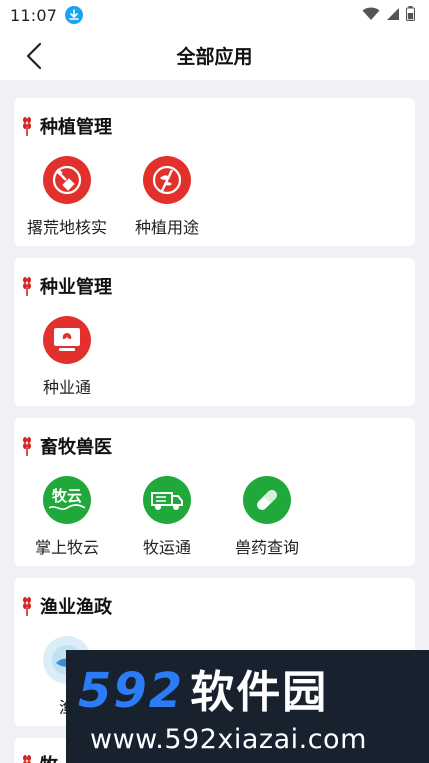  I want to click on app-label: 掌上牧云, so click(66, 547).